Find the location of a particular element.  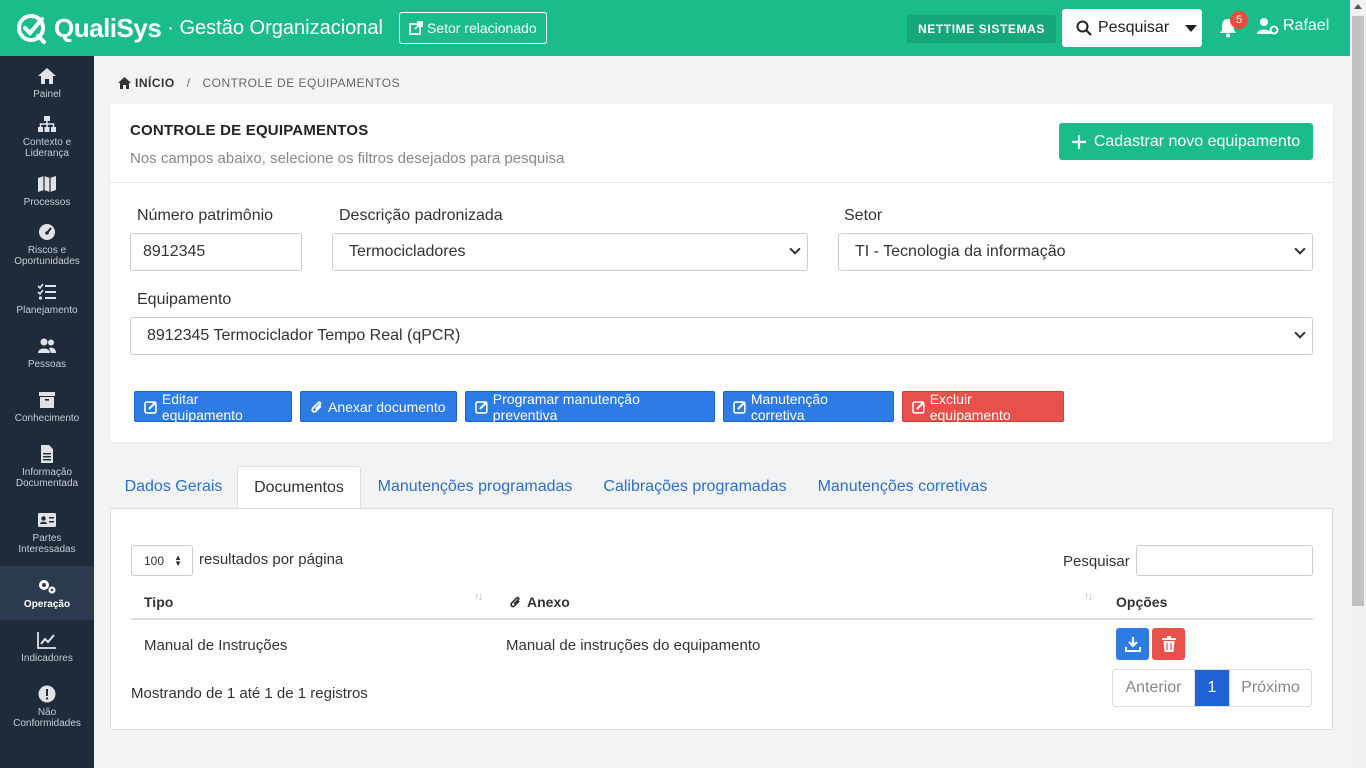

per-page-select: 100 ▲ ▼ is located at coordinates (162, 560).